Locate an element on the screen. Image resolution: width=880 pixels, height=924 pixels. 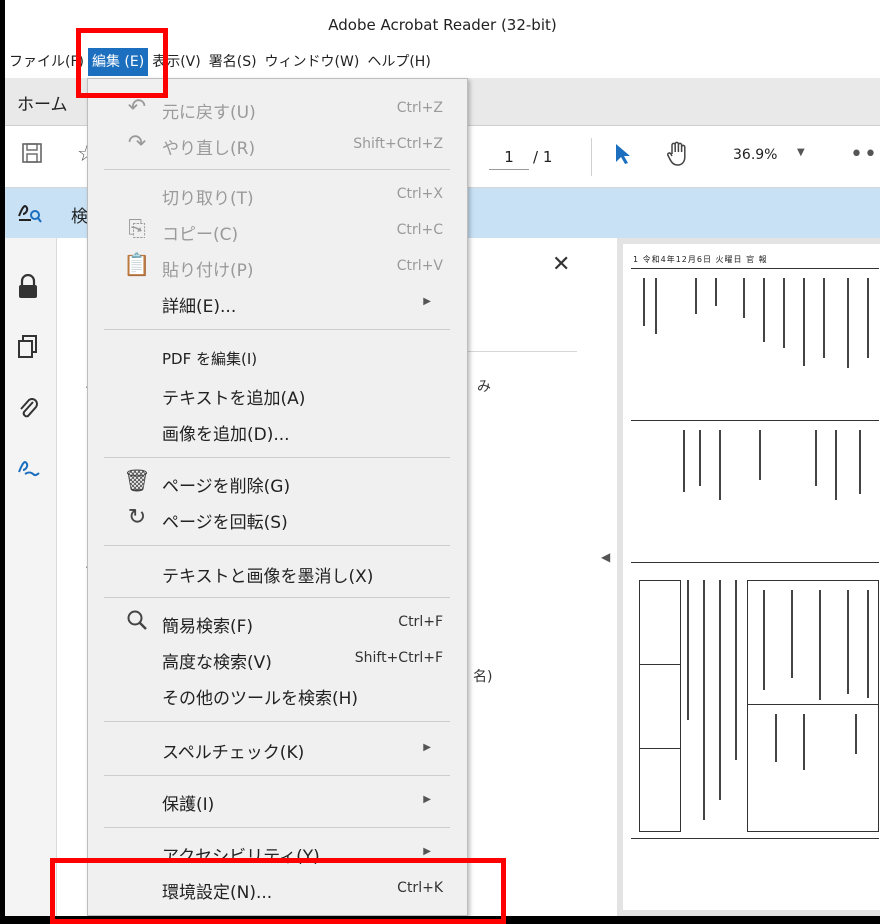
paste-icon: 📋 is located at coordinates (137, 265).